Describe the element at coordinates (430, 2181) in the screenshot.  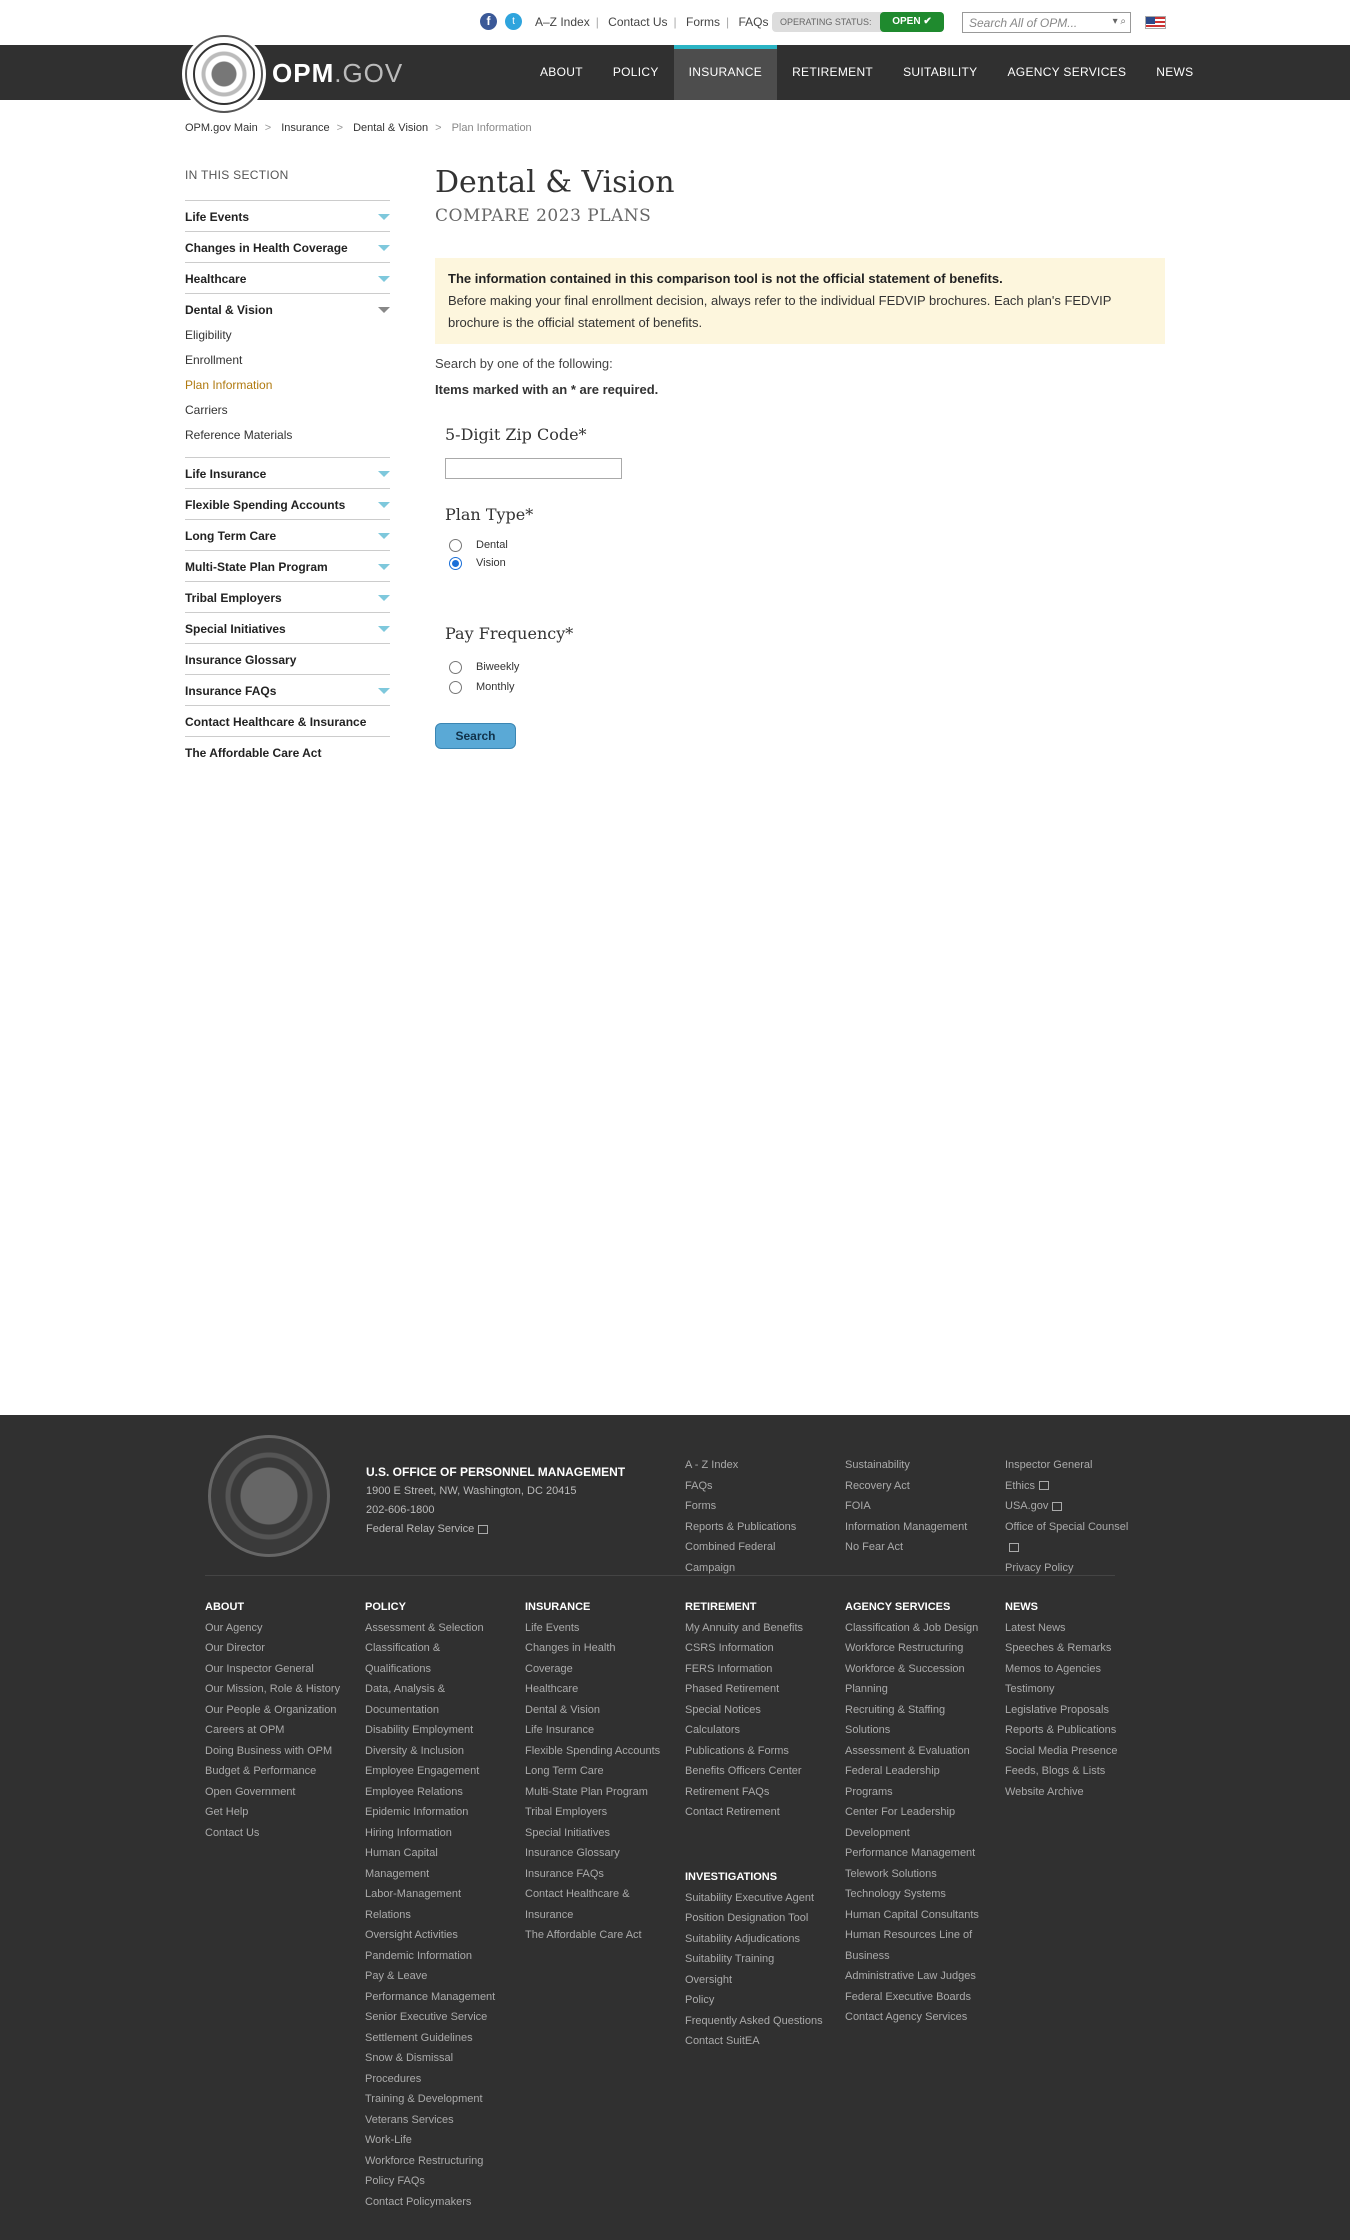
I see `footer-link: Policy FAQs` at that location.